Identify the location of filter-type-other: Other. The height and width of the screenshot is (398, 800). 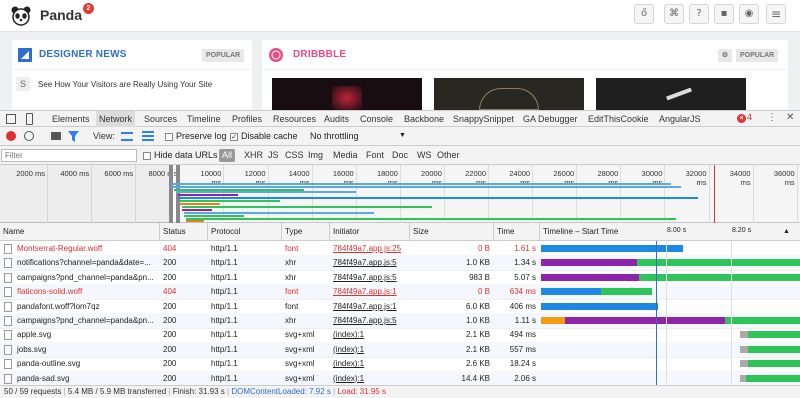
(448, 155).